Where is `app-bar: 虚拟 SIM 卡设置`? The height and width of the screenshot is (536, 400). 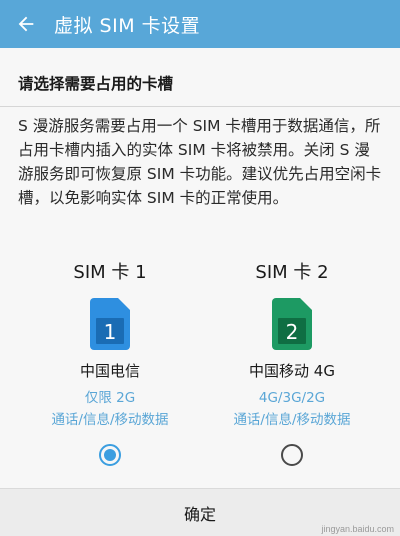 app-bar: 虚拟 SIM 卡设置 is located at coordinates (200, 24).